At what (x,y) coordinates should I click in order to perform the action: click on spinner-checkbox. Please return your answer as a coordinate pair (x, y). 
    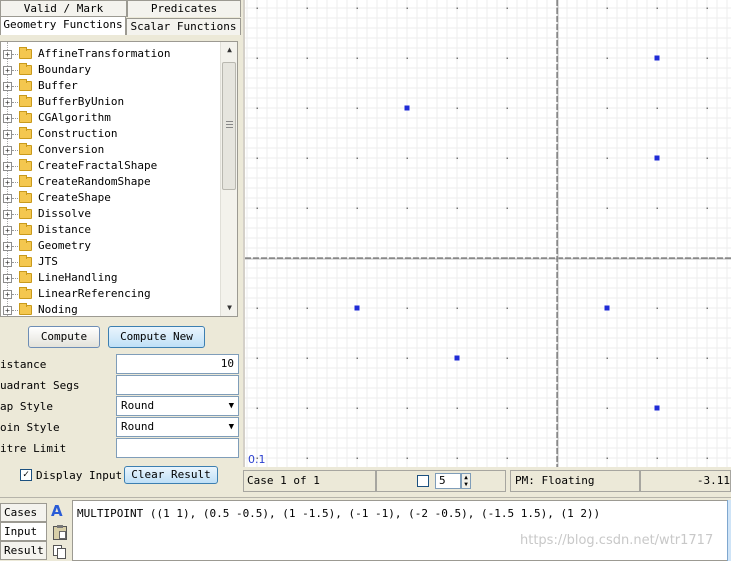
    Looking at the image, I should click on (423, 481).